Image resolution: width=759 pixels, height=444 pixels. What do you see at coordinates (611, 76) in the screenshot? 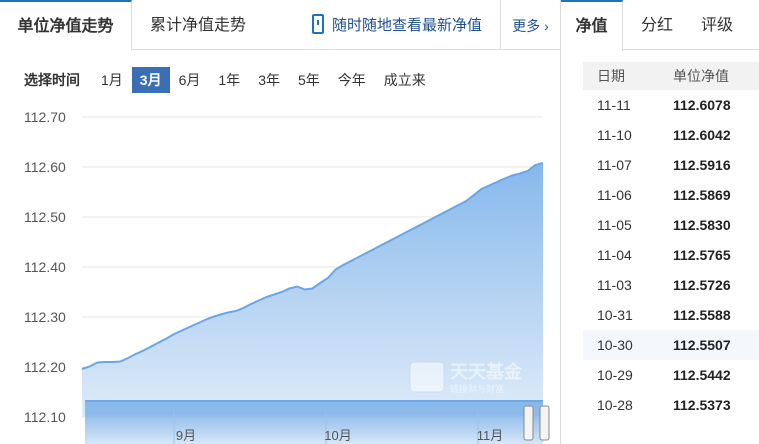
I see `header-date: 日期` at bounding box center [611, 76].